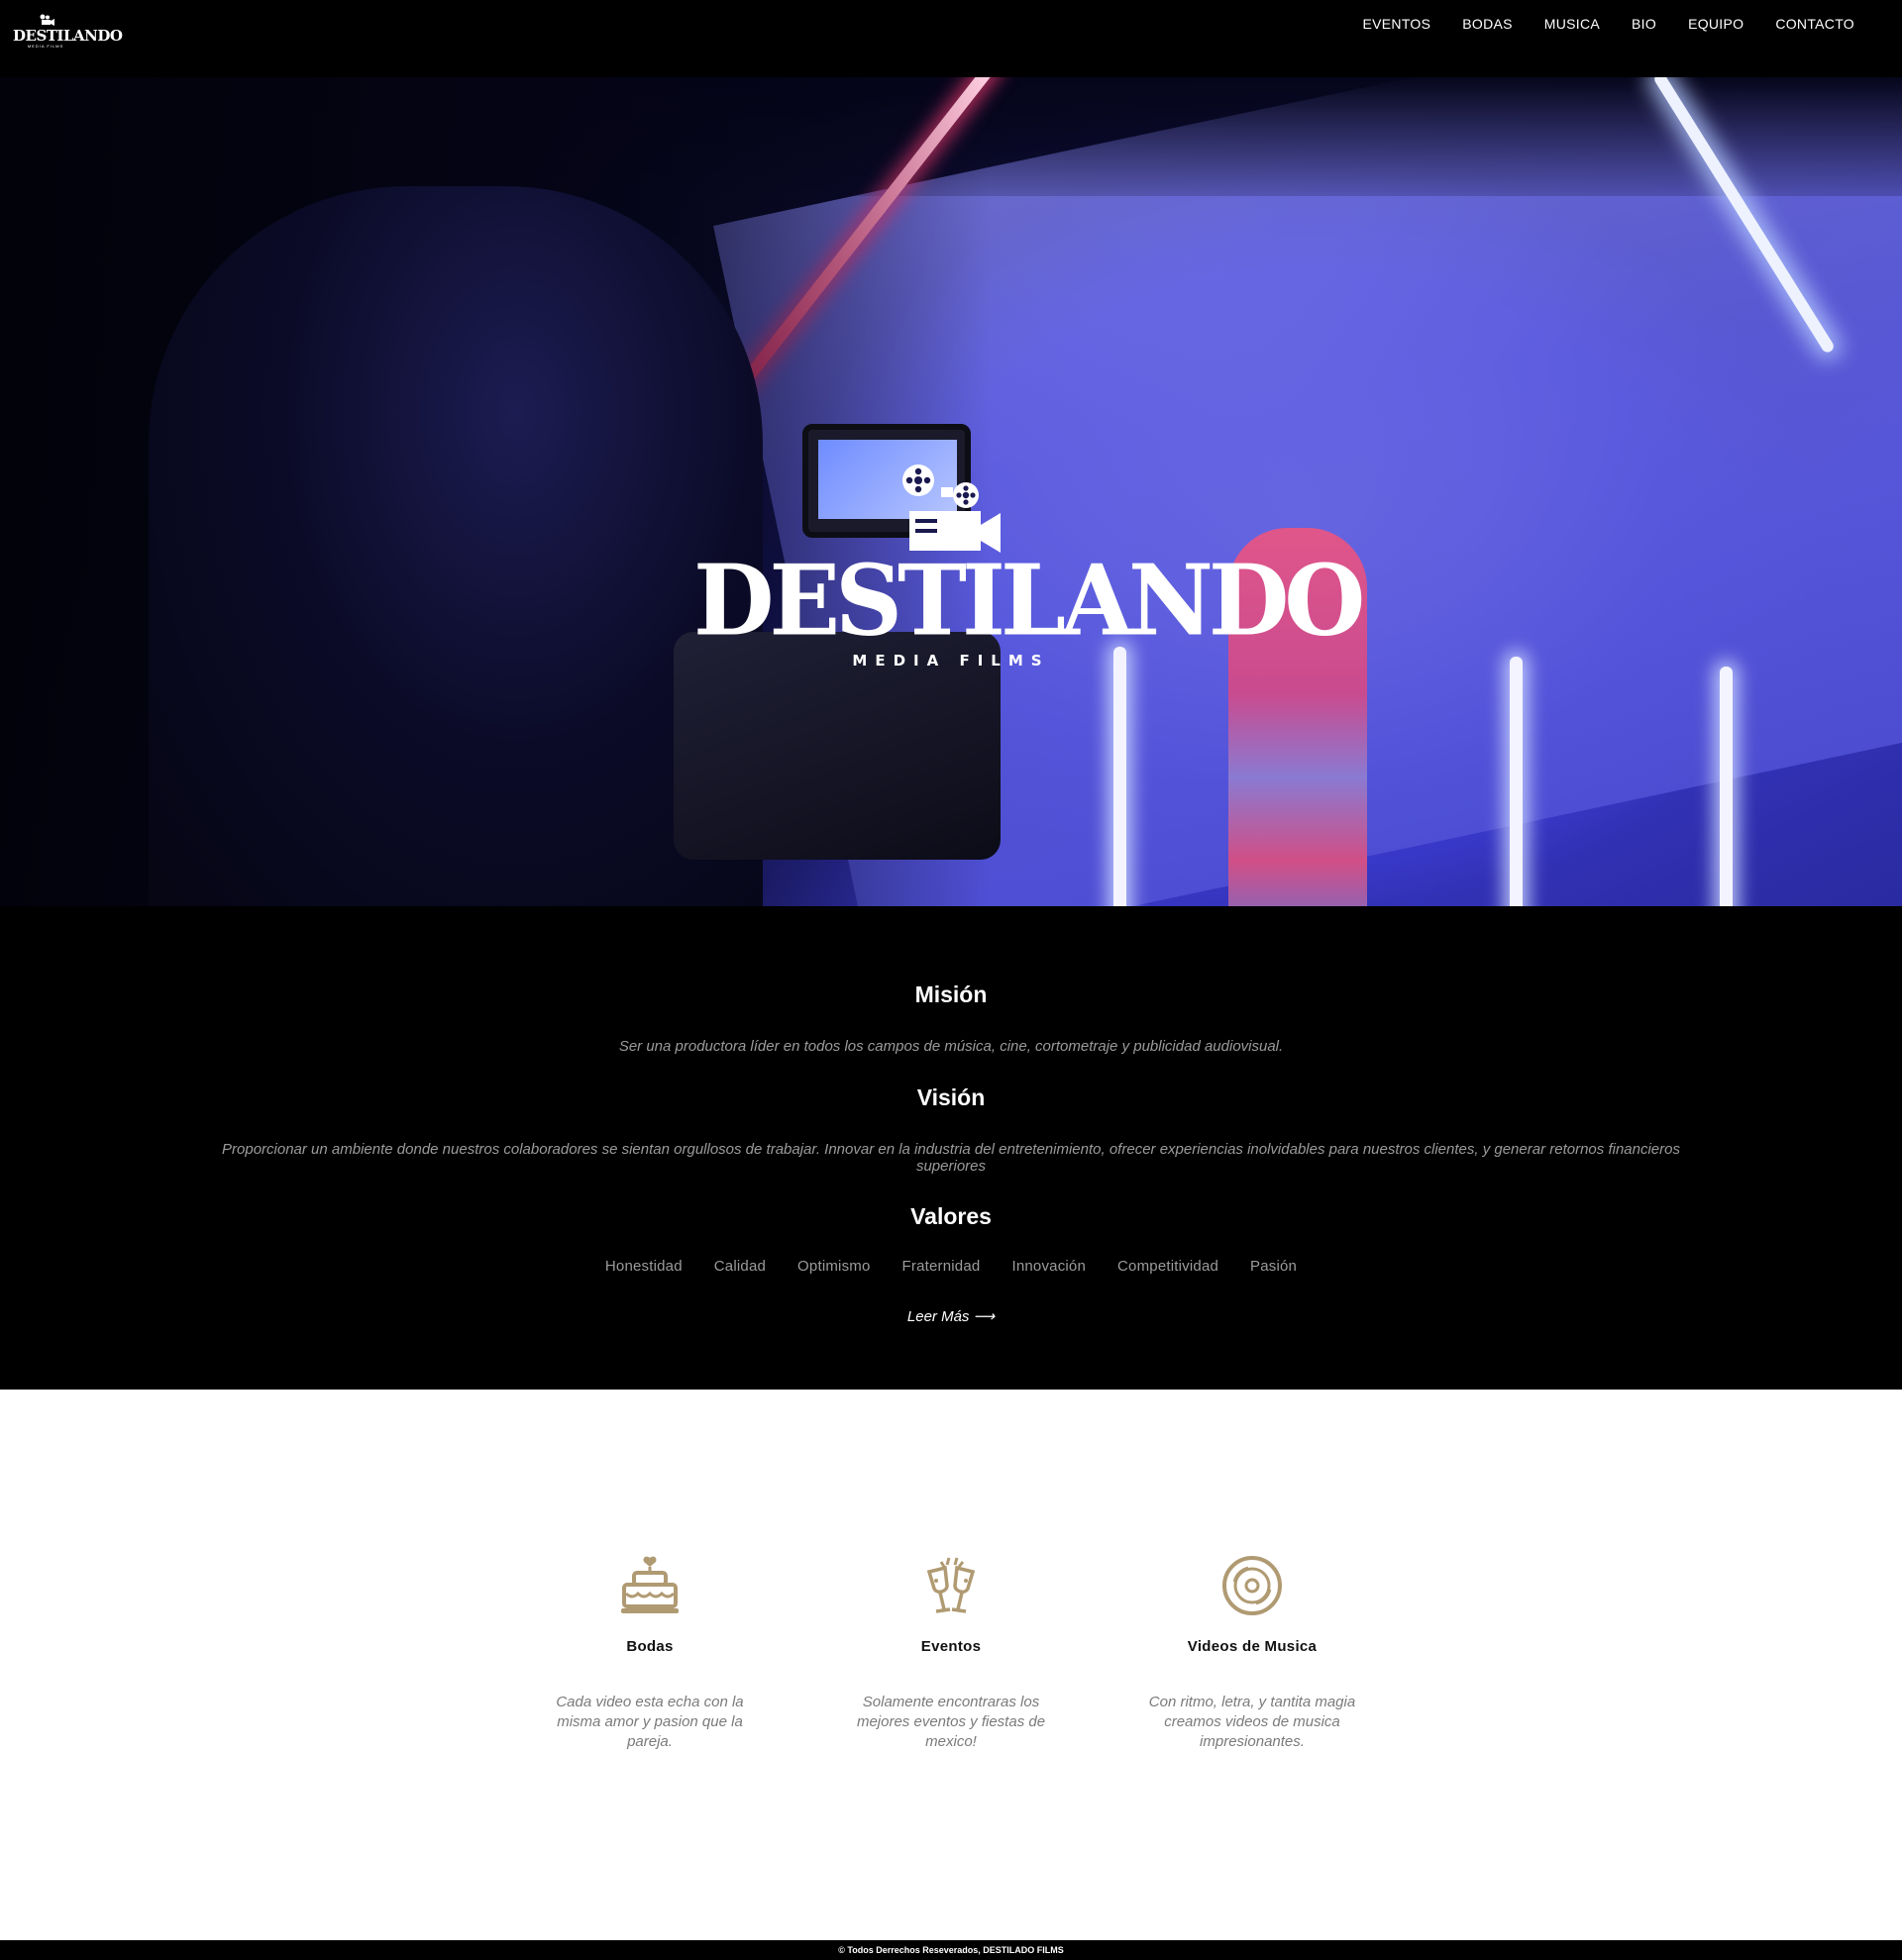 This screenshot has height=1960, width=1902. What do you see at coordinates (740, 1266) in the screenshot?
I see `value-item: Calidad` at bounding box center [740, 1266].